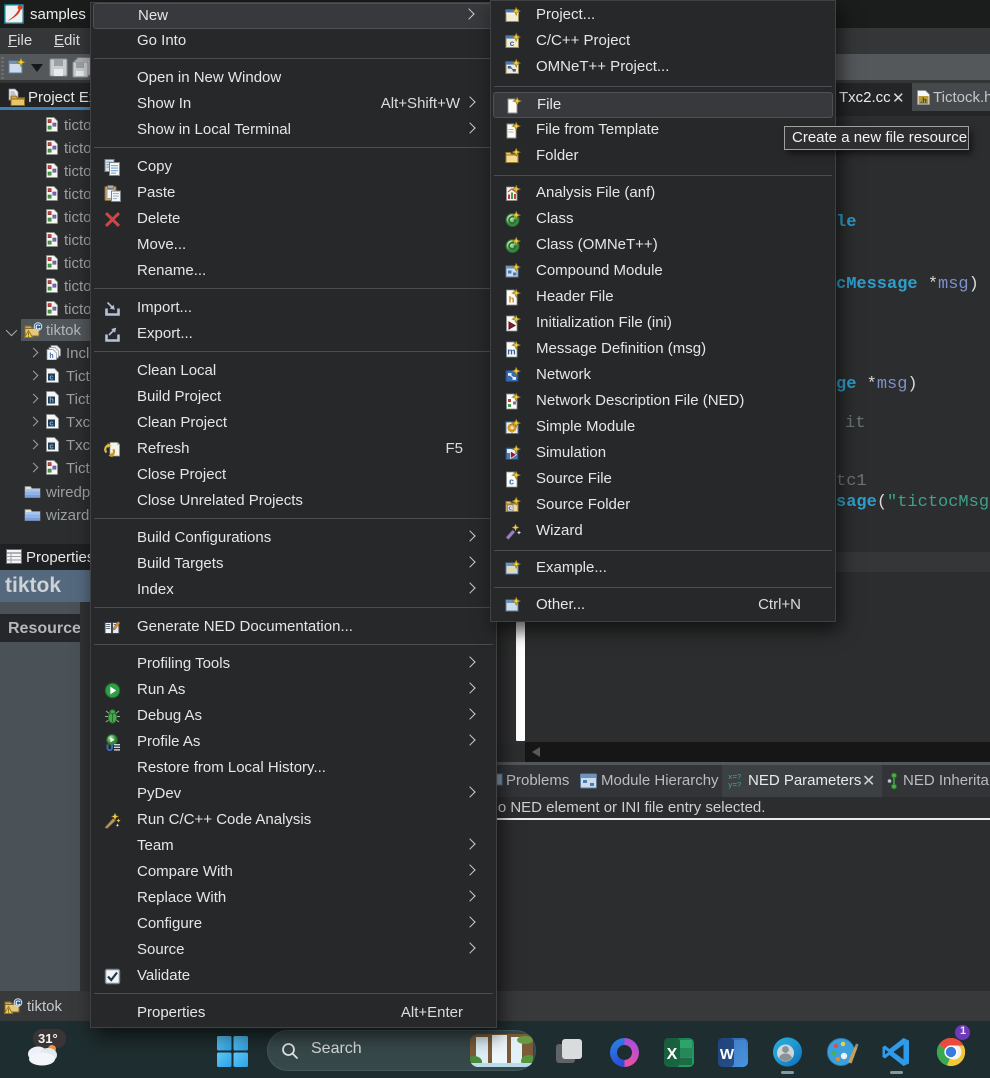 The height and width of the screenshot is (1078, 990). What do you see at coordinates (735, 778) in the screenshot?
I see `svg-text: x=?` at bounding box center [735, 778].